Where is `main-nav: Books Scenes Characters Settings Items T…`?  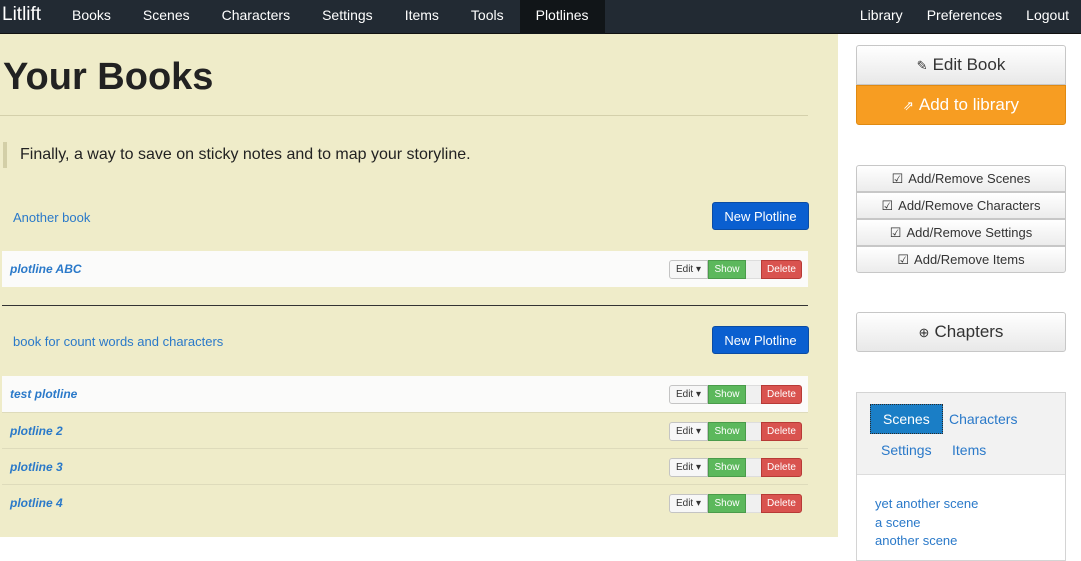 main-nav: Books Scenes Characters Settings Items T… is located at coordinates (330, 17).